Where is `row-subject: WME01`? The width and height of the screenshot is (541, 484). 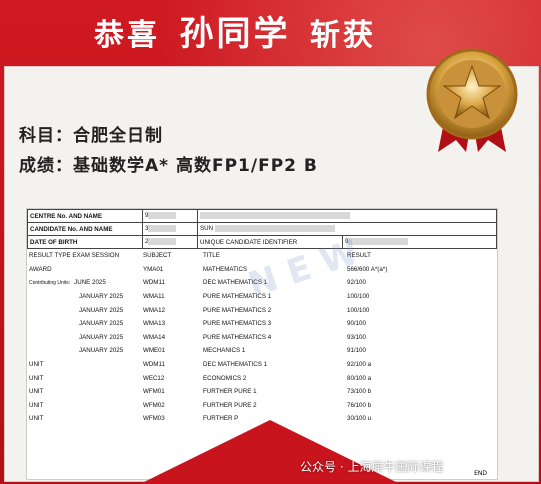 row-subject: WME01 is located at coordinates (154, 351).